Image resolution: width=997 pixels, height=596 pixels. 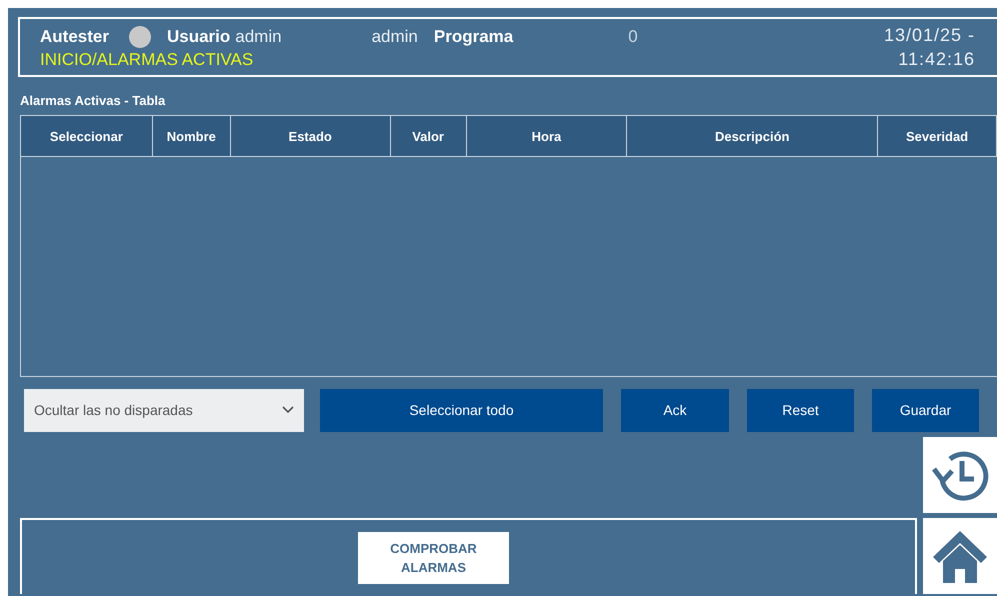 What do you see at coordinates (164, 410) in the screenshot?
I see `filter-dropdown: Ocultar las no disparadas` at bounding box center [164, 410].